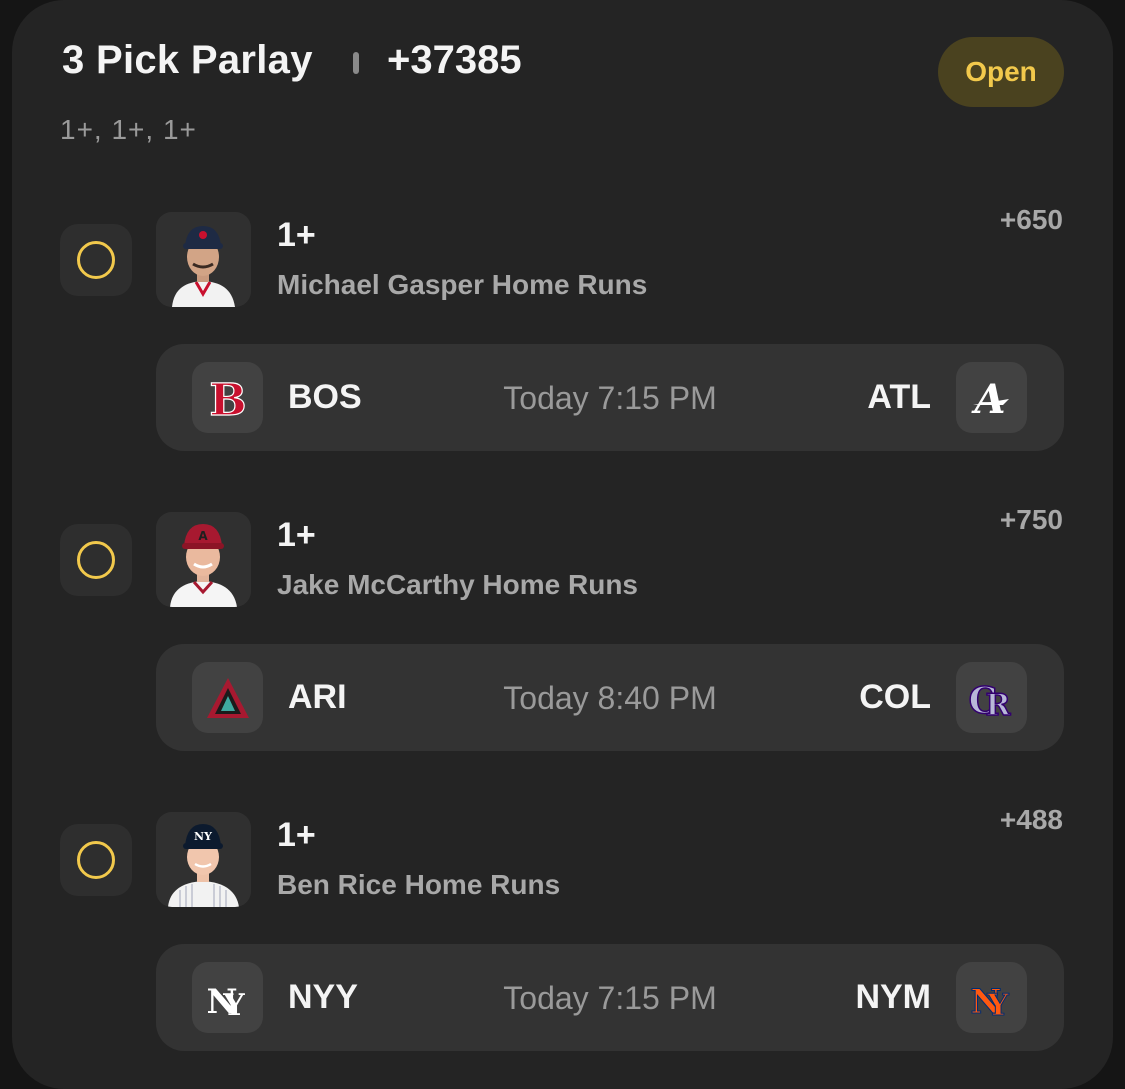  I want to click on braves-logo-icon: A, so click(991, 397).